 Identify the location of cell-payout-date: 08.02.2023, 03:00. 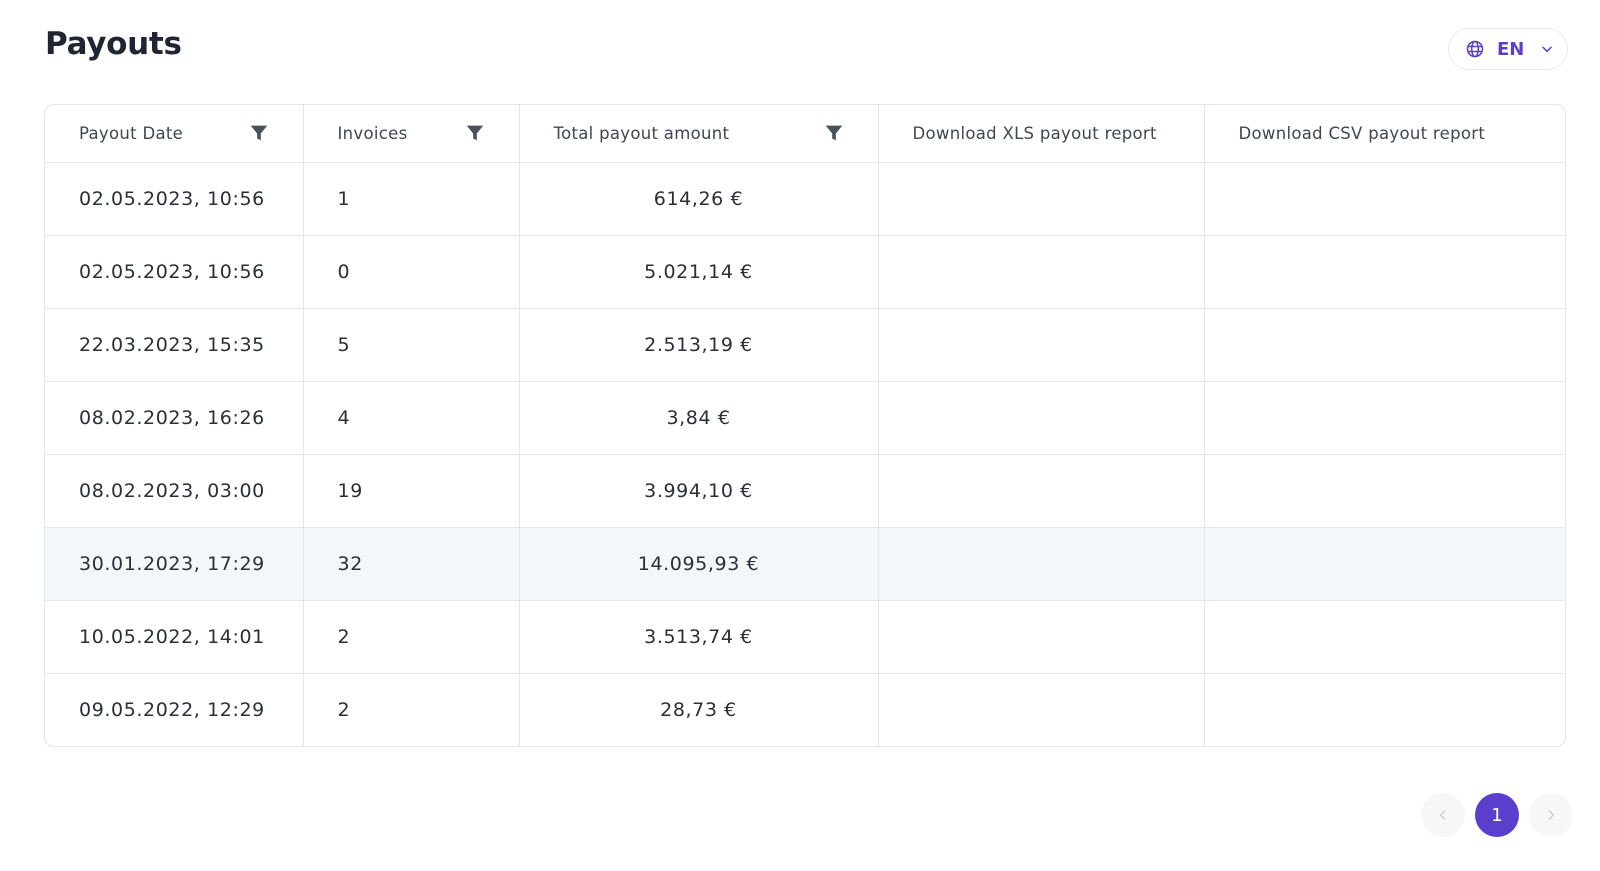
(174, 491).